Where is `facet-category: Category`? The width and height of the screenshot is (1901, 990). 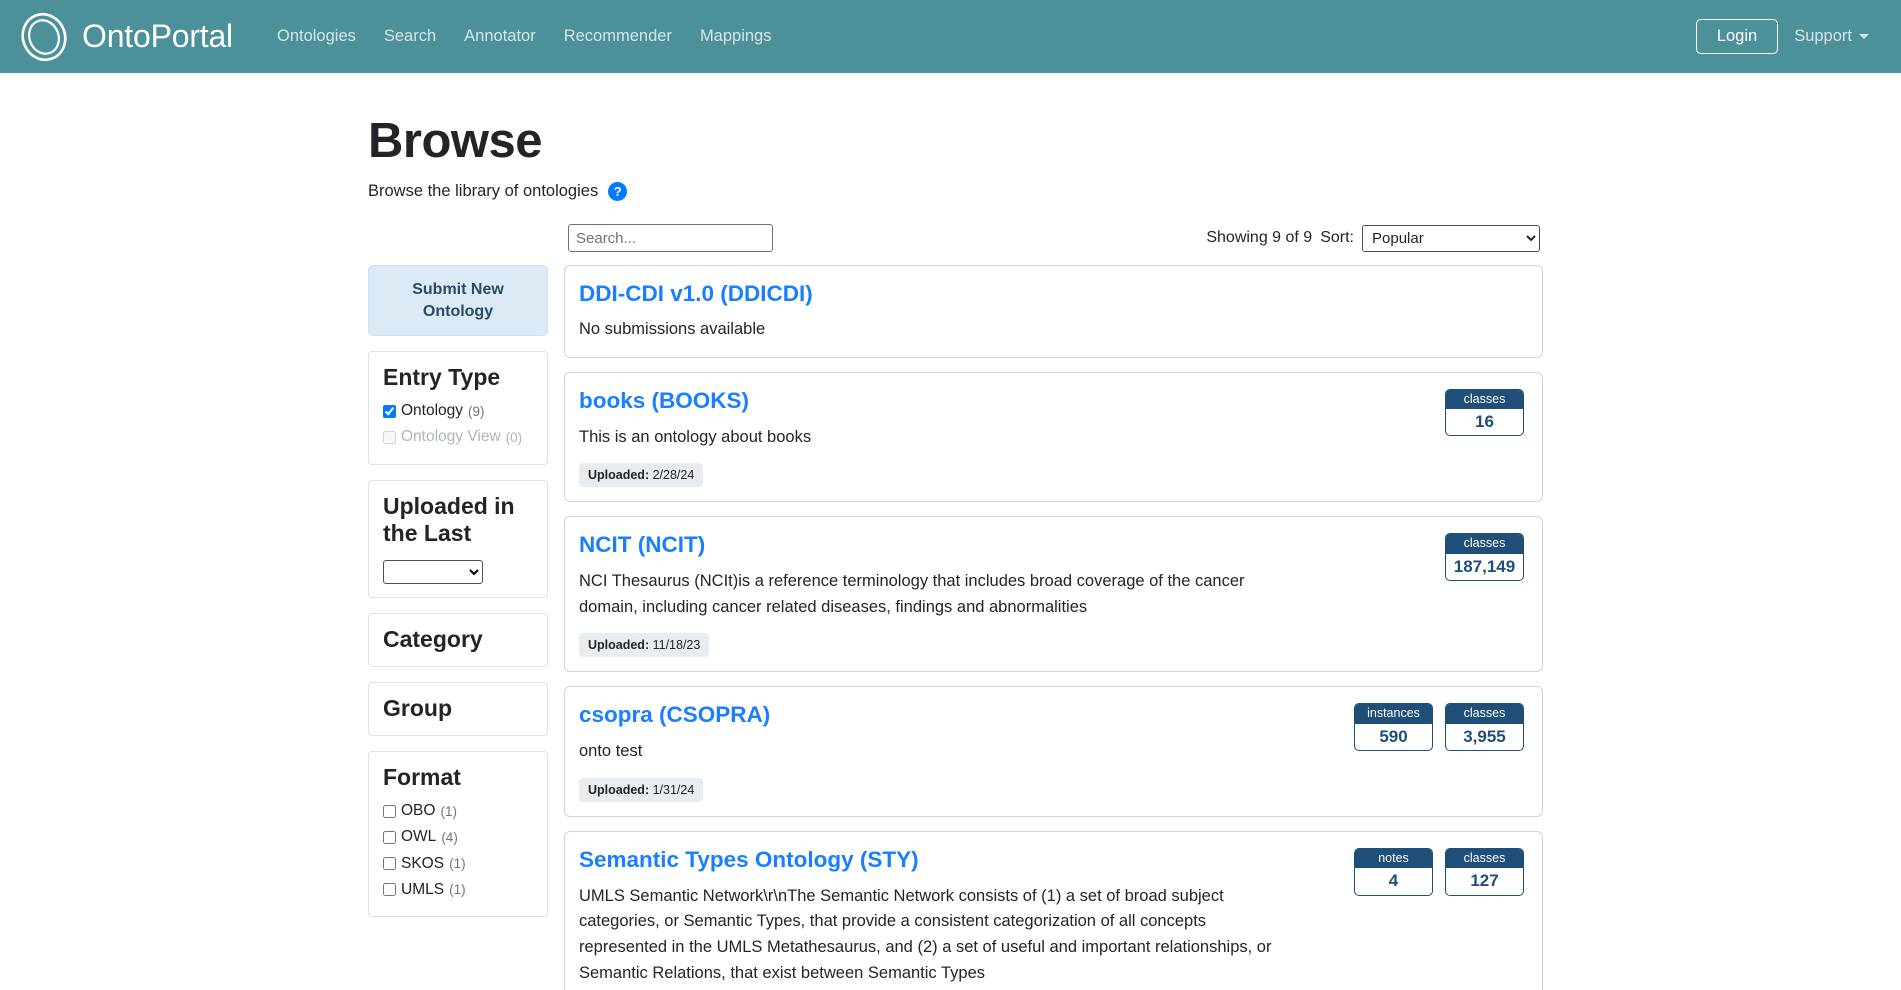 facet-category: Category is located at coordinates (458, 639).